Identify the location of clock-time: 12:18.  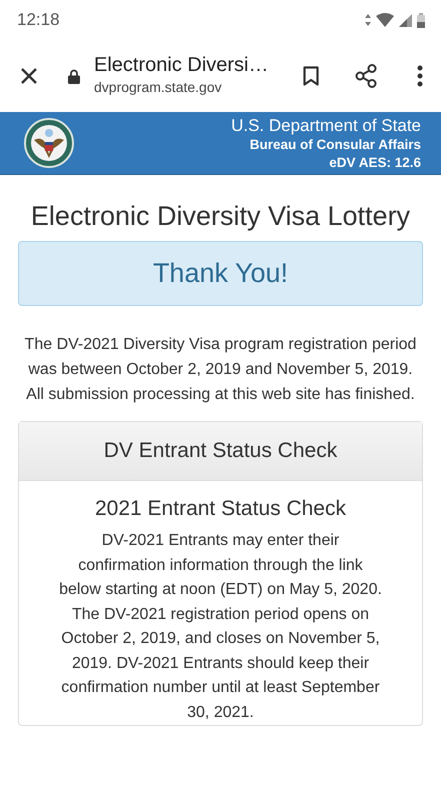
(38, 20).